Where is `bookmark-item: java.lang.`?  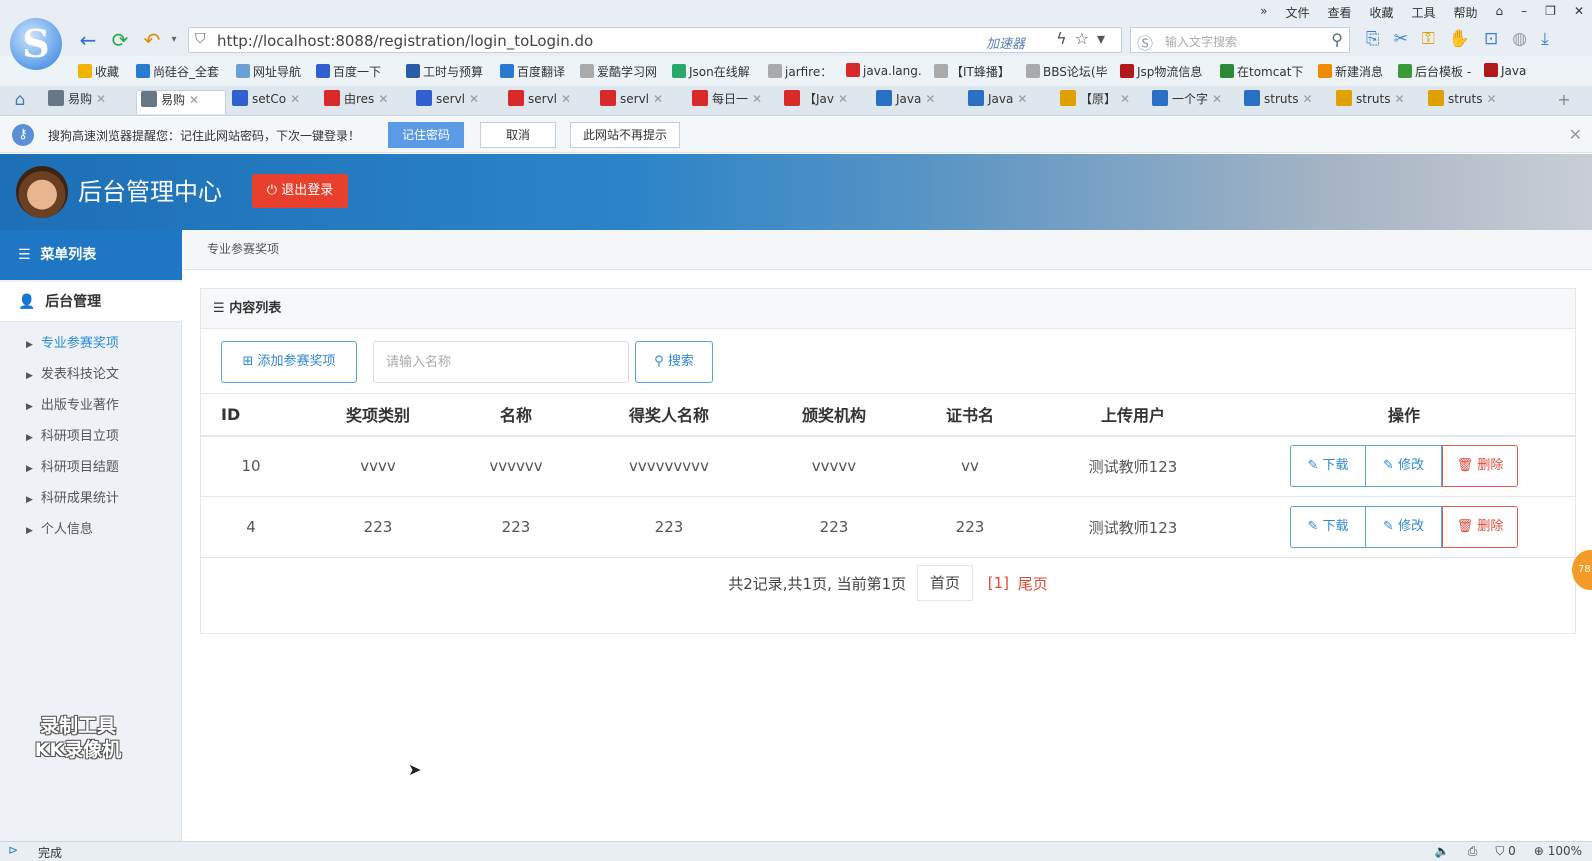 bookmark-item: java.lang. is located at coordinates (884, 70).